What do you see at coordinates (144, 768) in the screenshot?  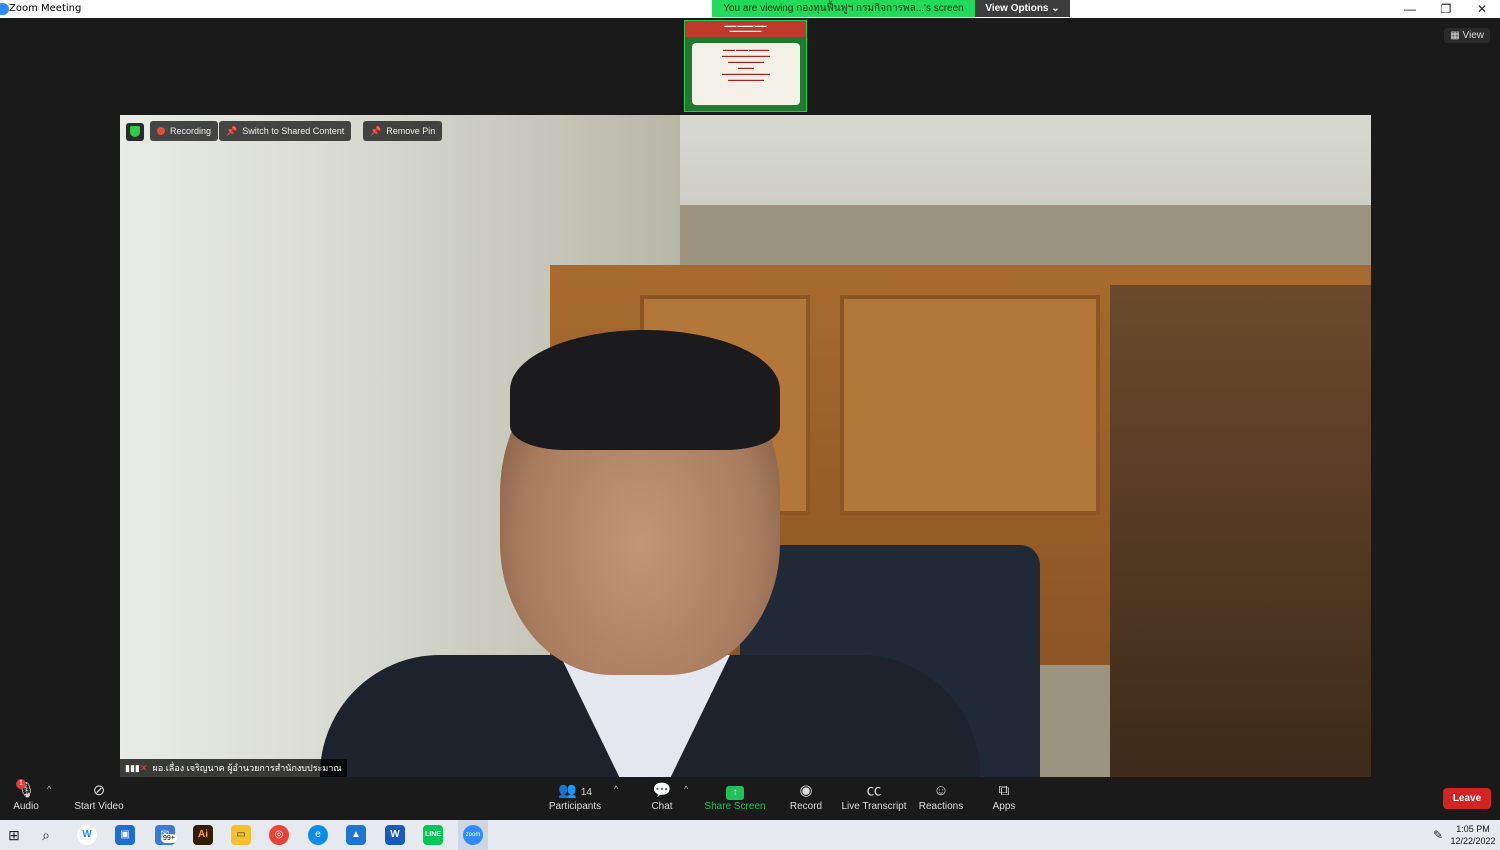 I see `muted-mic-icon: ✕` at bounding box center [144, 768].